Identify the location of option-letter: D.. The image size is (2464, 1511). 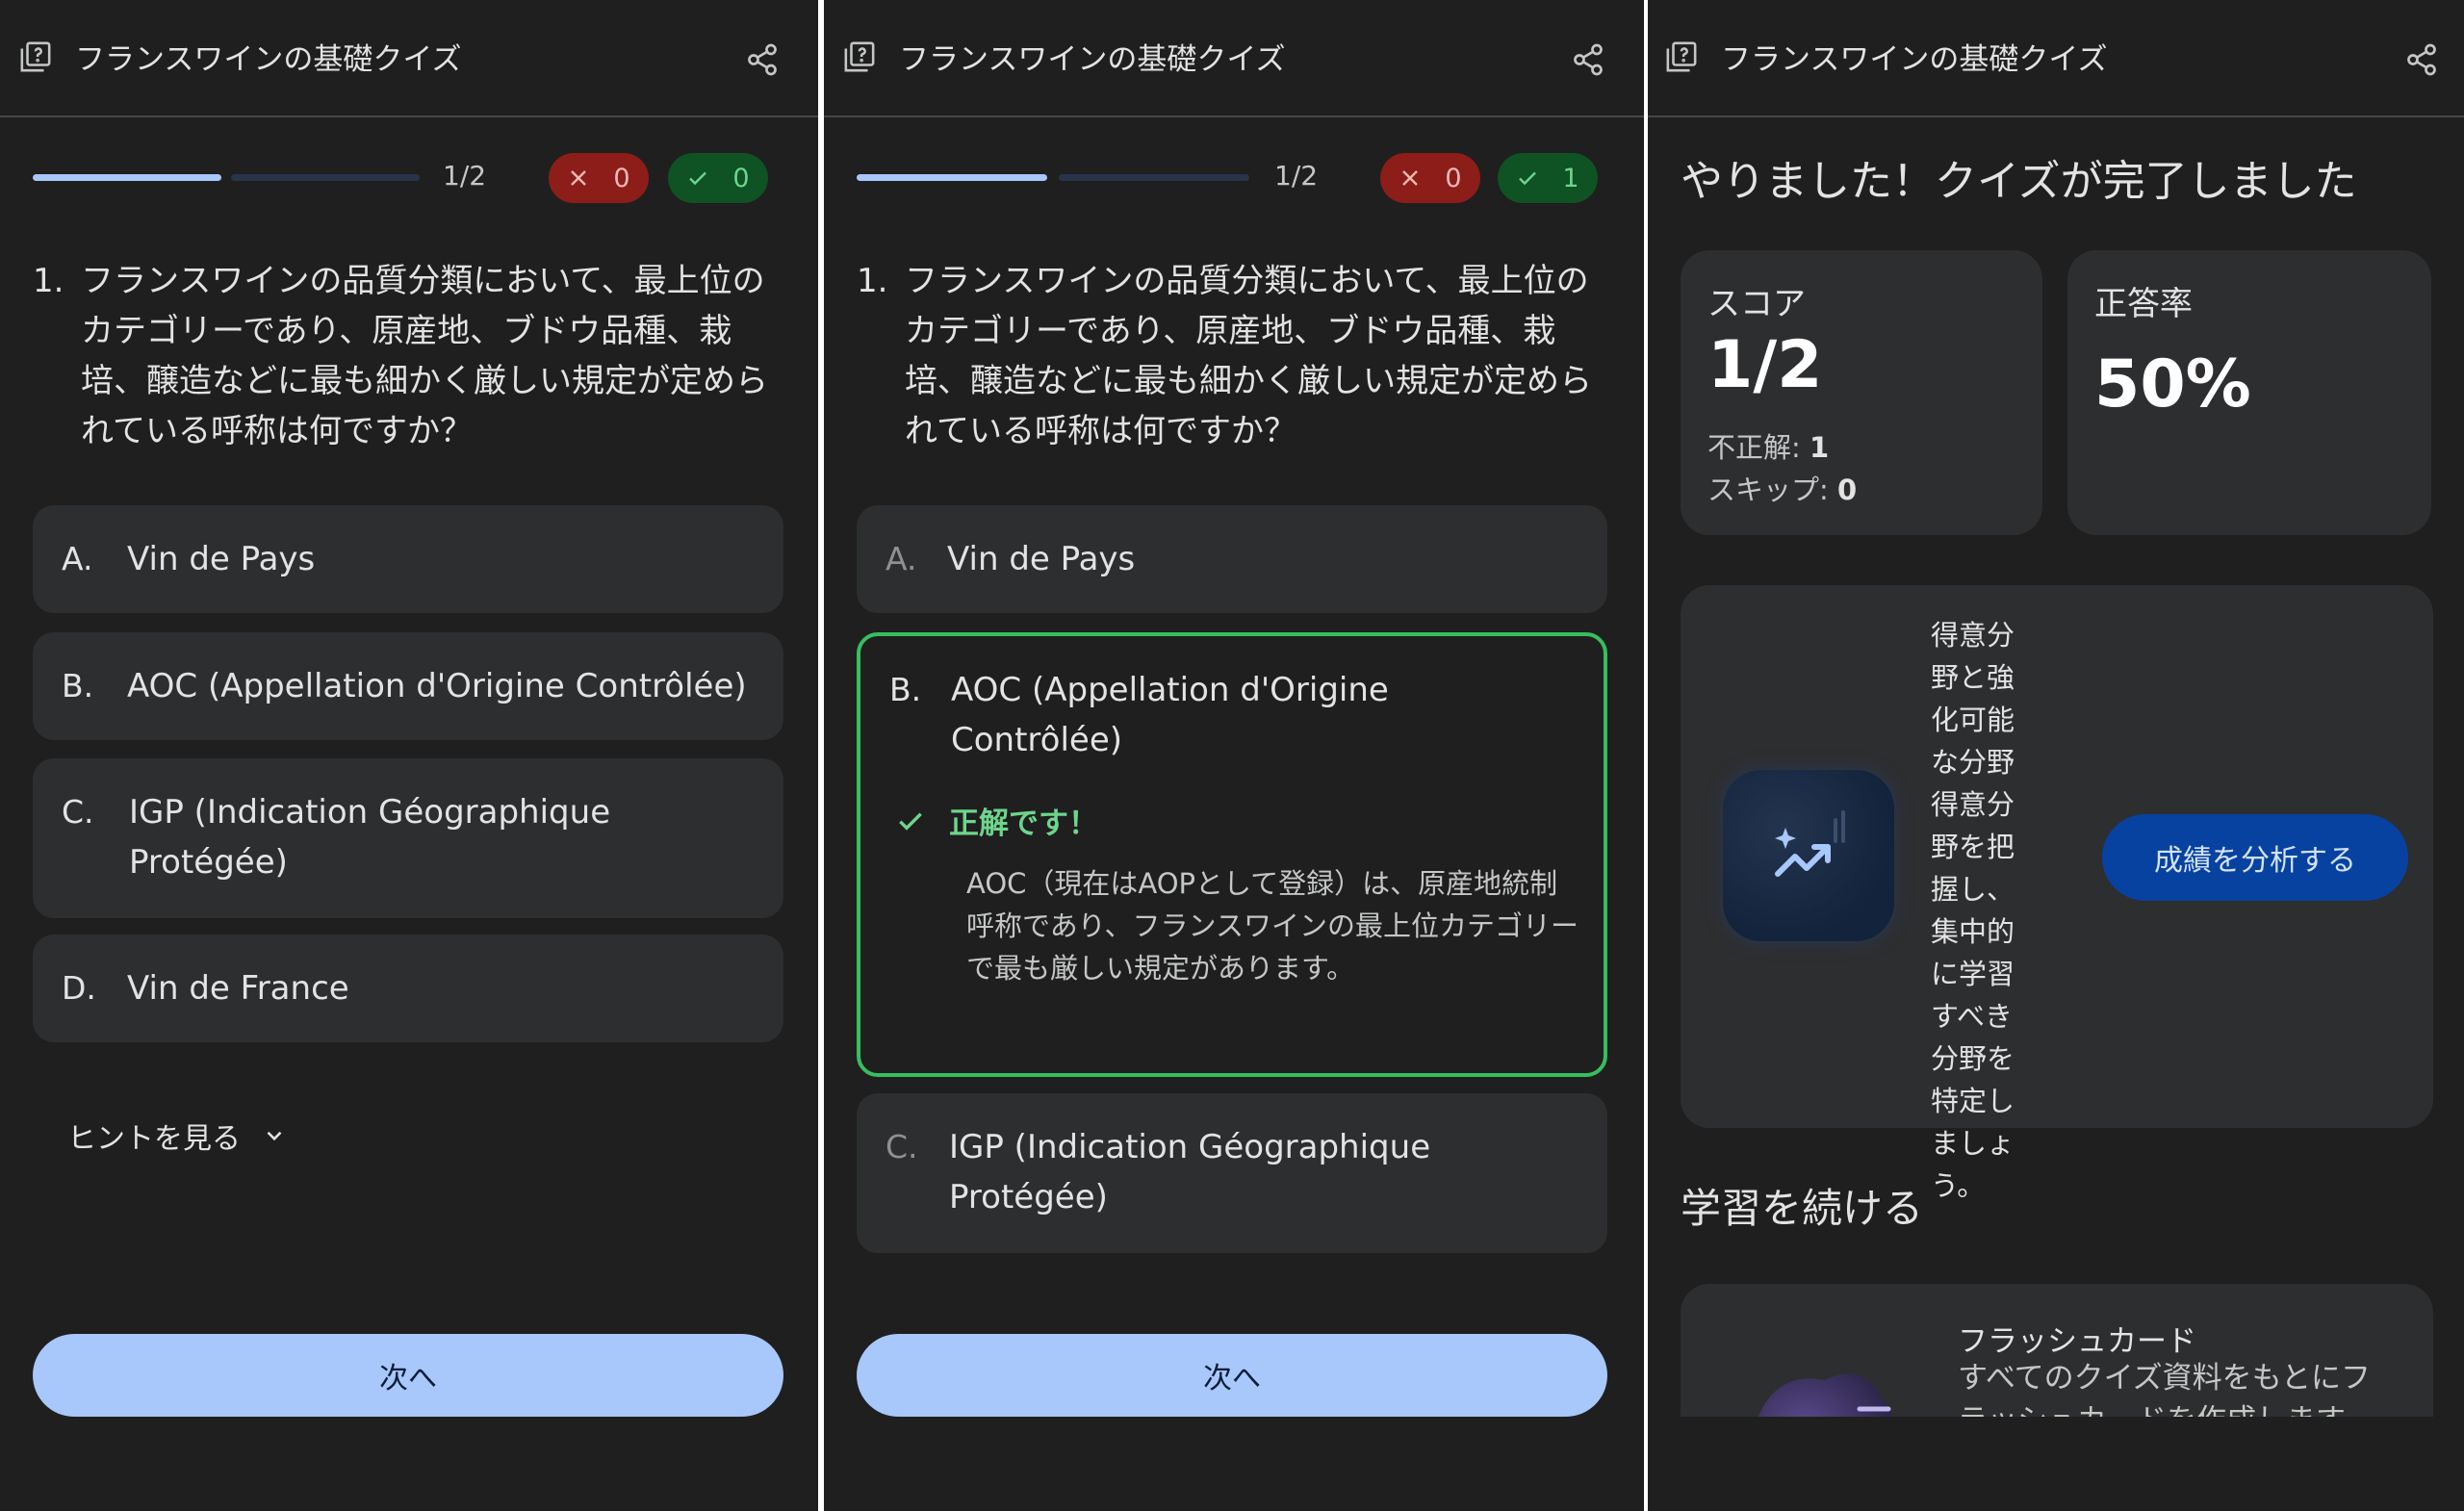
(79, 988).